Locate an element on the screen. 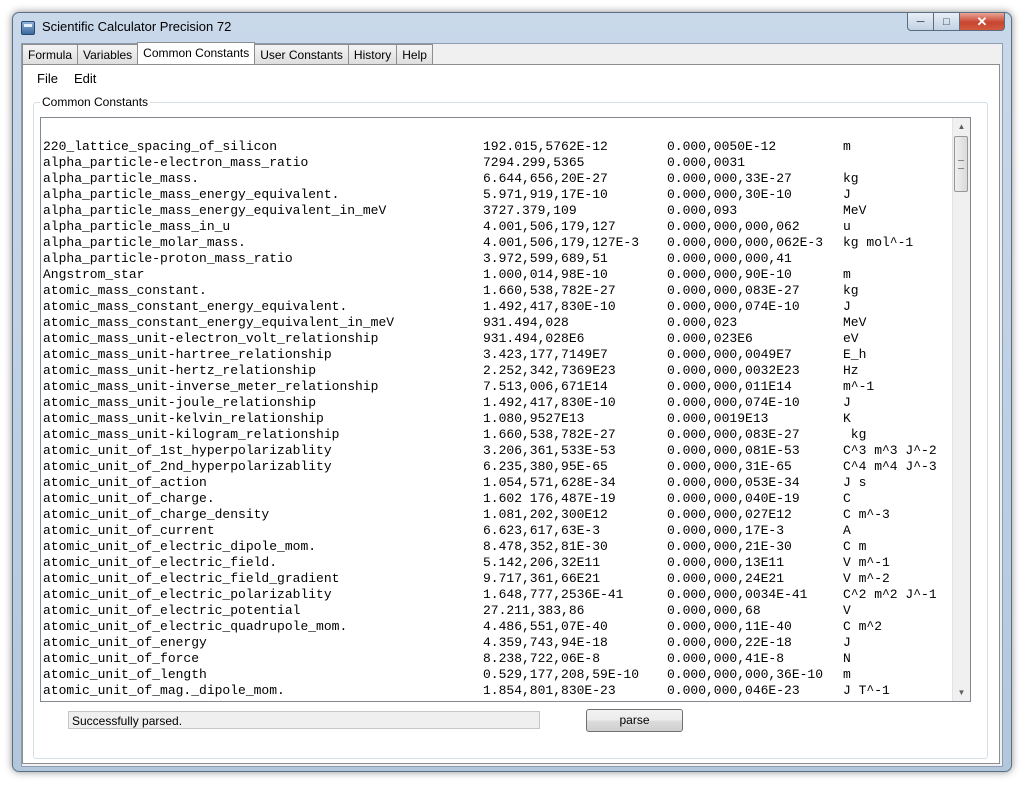 This screenshot has width=1032, height=792. constant-unit: J is located at coordinates (847, 402).